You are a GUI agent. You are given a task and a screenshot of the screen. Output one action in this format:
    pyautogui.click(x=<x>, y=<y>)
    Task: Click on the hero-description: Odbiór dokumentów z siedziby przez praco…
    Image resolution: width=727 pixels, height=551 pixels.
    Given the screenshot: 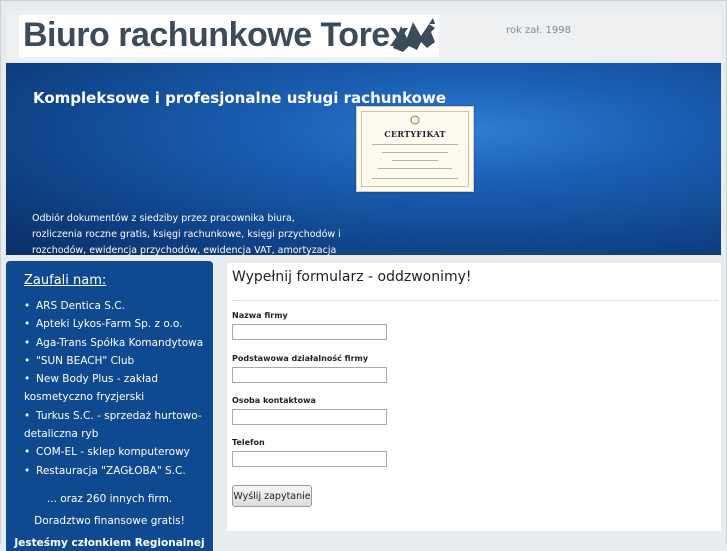 What is the action you would take?
    pyautogui.click(x=186, y=234)
    